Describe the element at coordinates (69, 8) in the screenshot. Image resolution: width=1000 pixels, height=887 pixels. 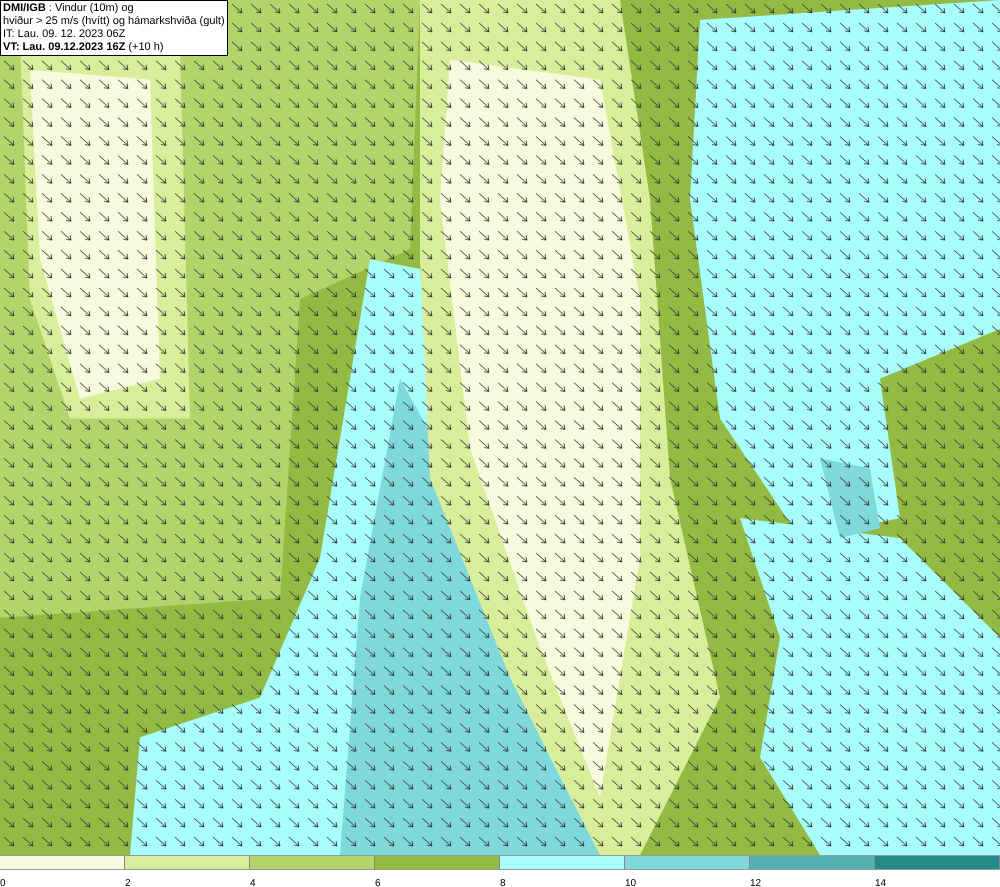
I see `info-text: DMI/IGB : Vindur (10m) og` at that location.